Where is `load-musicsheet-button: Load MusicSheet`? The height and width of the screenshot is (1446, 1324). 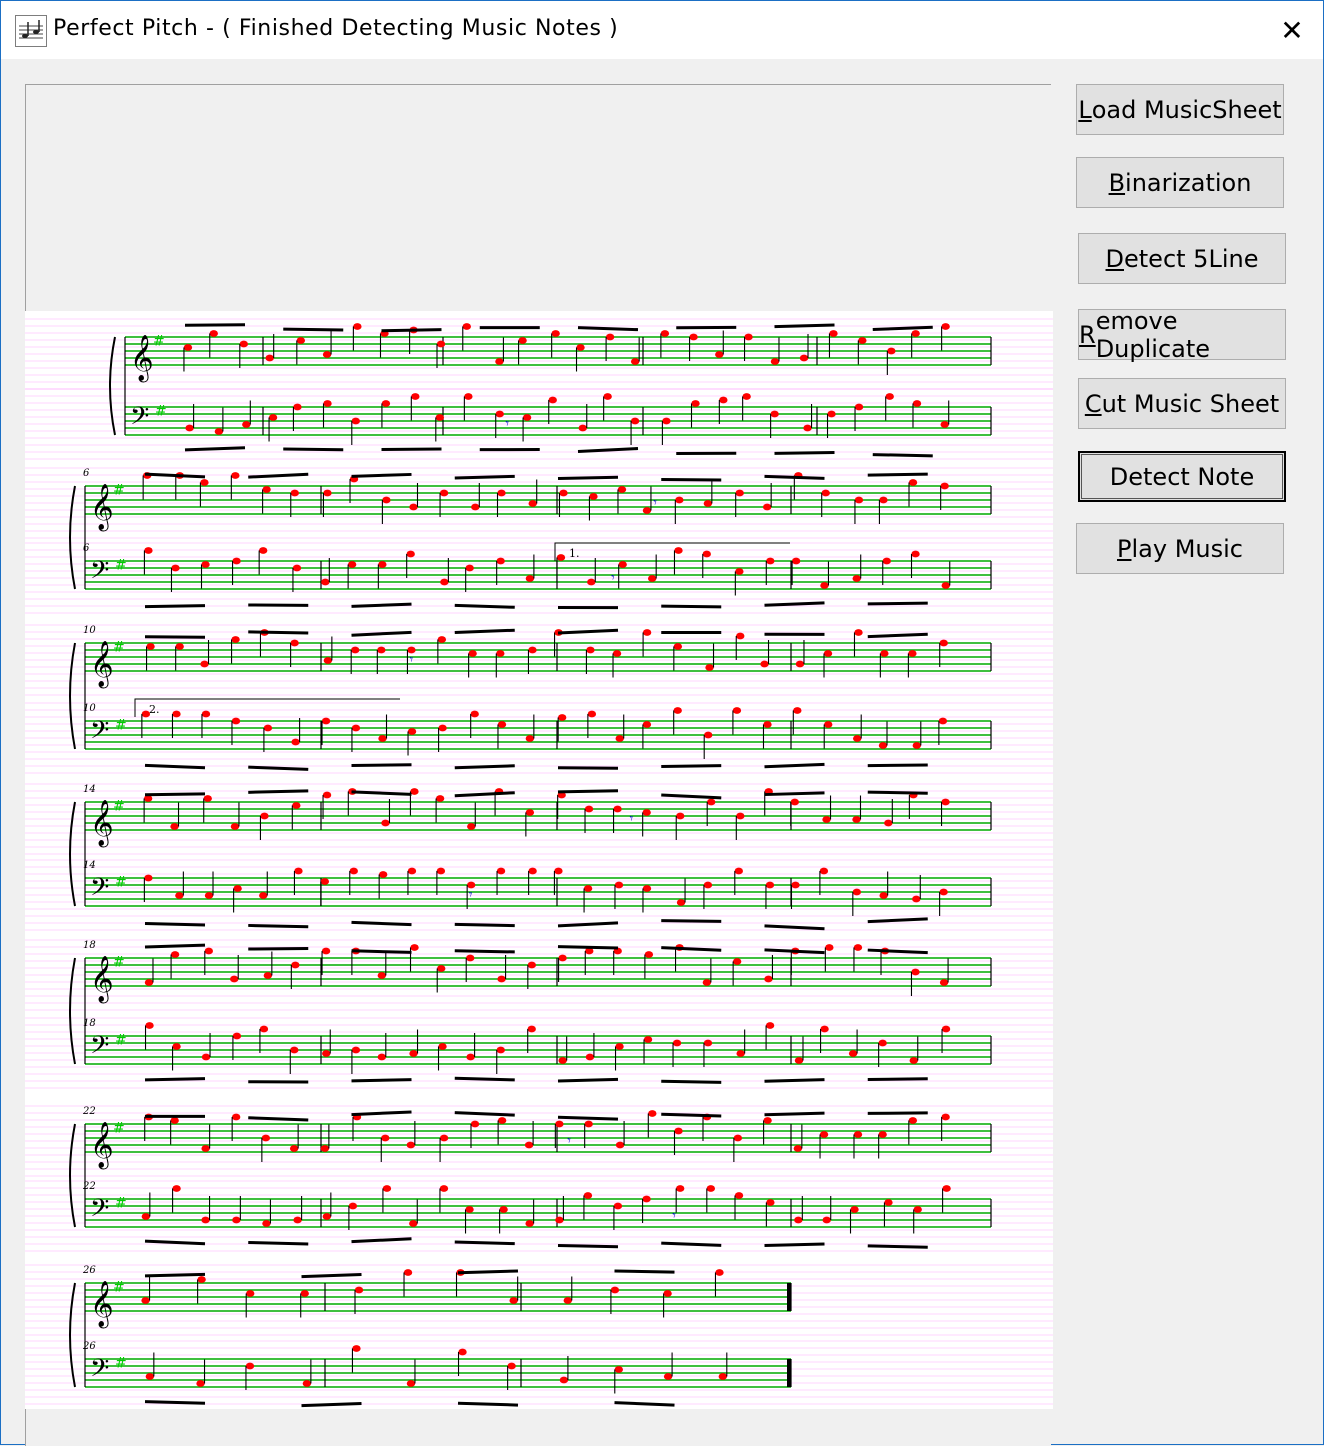
load-musicsheet-button: Load MusicSheet is located at coordinates (1180, 109).